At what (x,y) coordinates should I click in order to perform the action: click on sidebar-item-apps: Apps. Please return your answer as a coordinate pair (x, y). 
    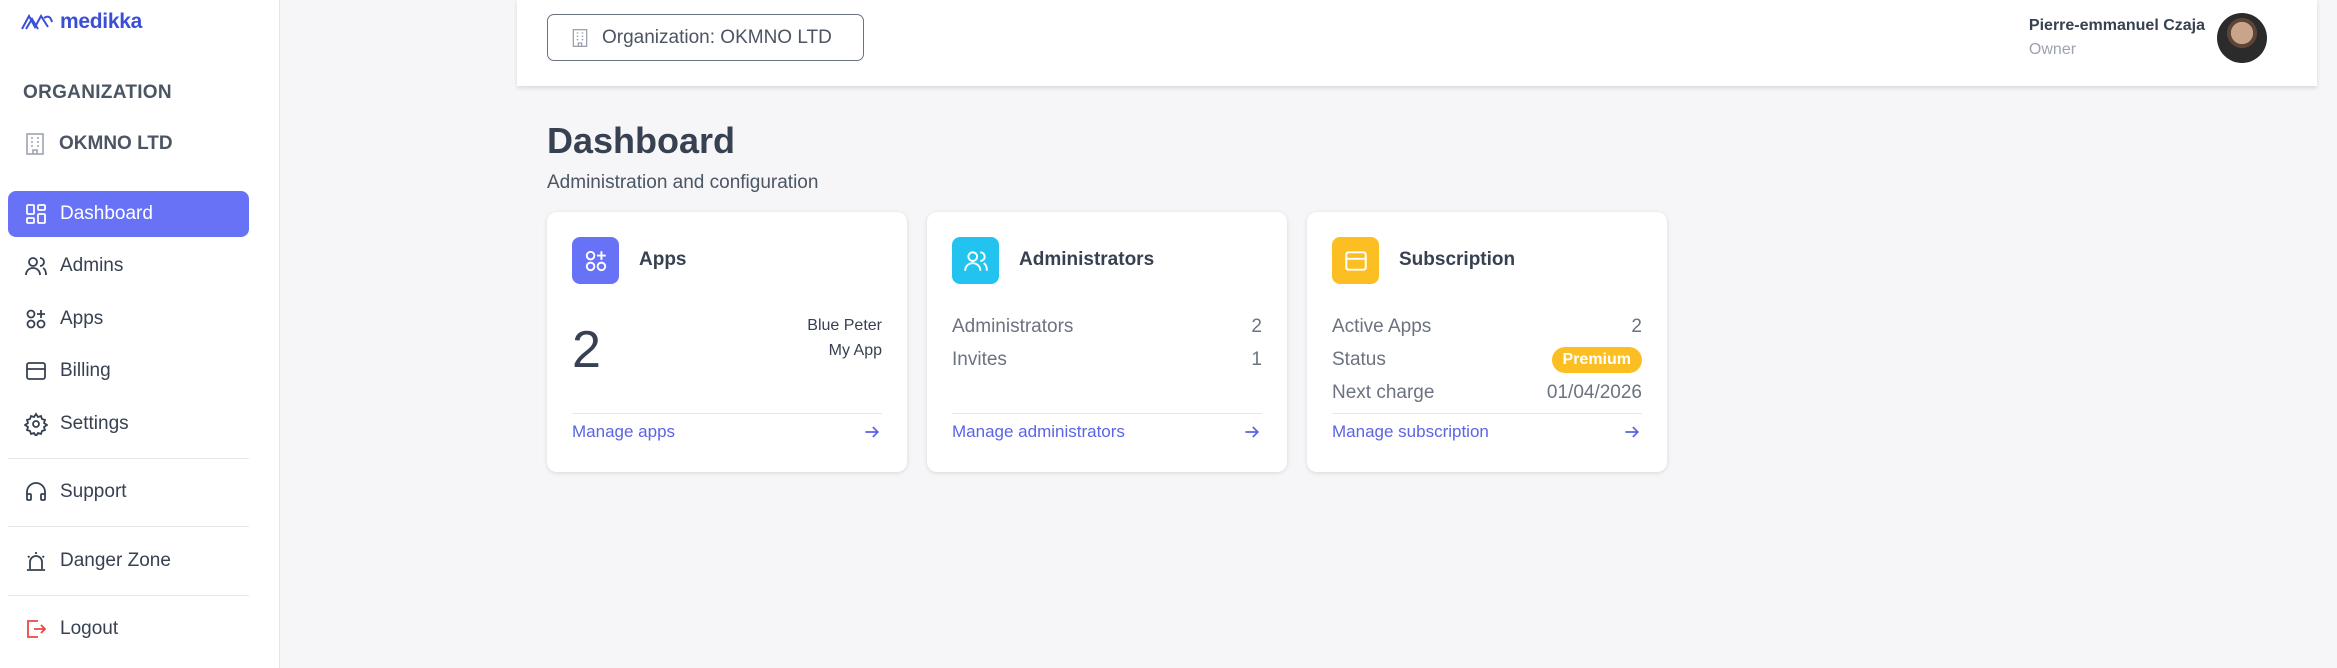
    Looking at the image, I should click on (128, 319).